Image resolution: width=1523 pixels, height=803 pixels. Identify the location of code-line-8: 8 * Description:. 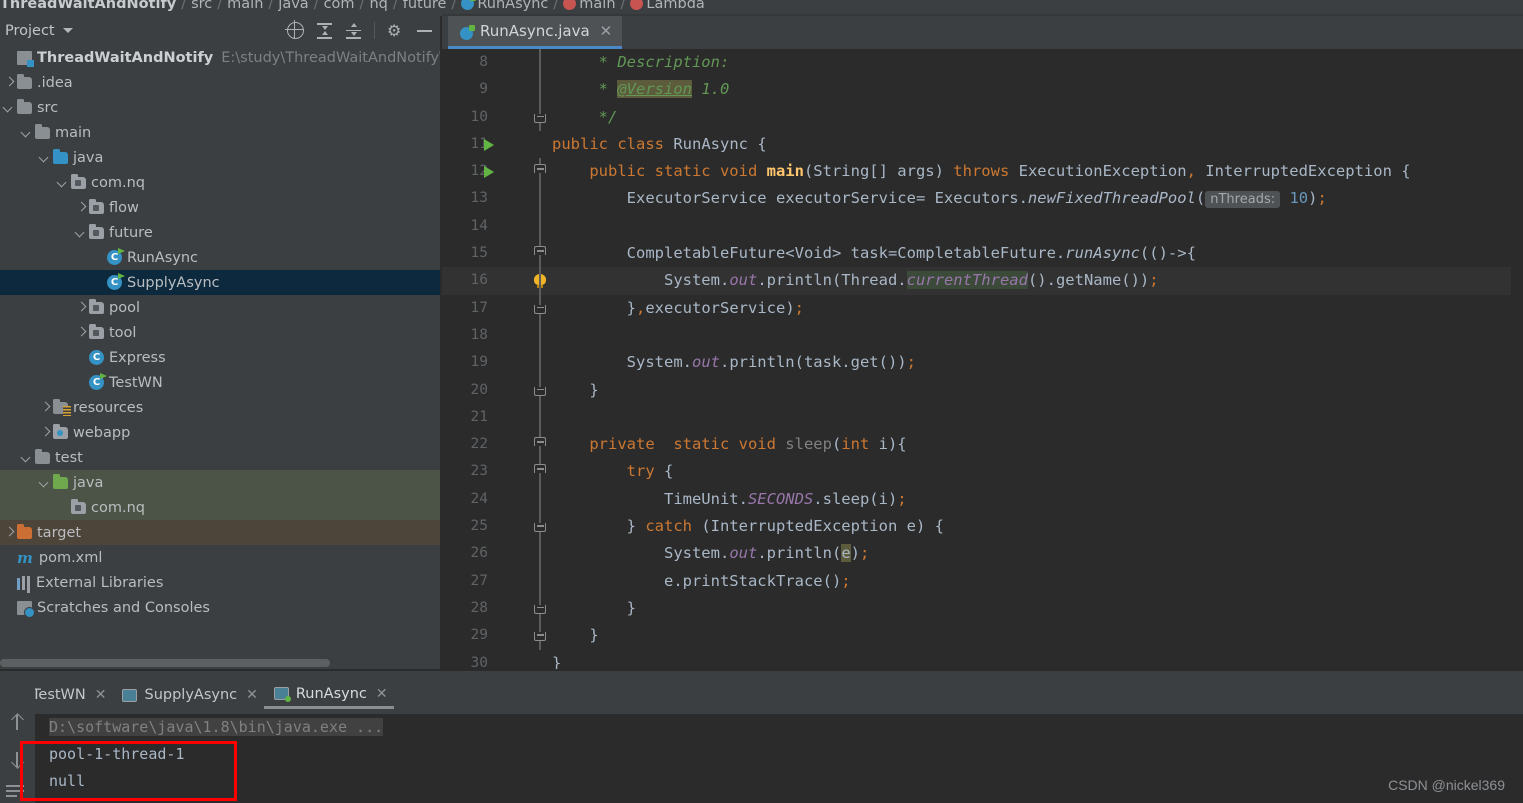
(982, 63).